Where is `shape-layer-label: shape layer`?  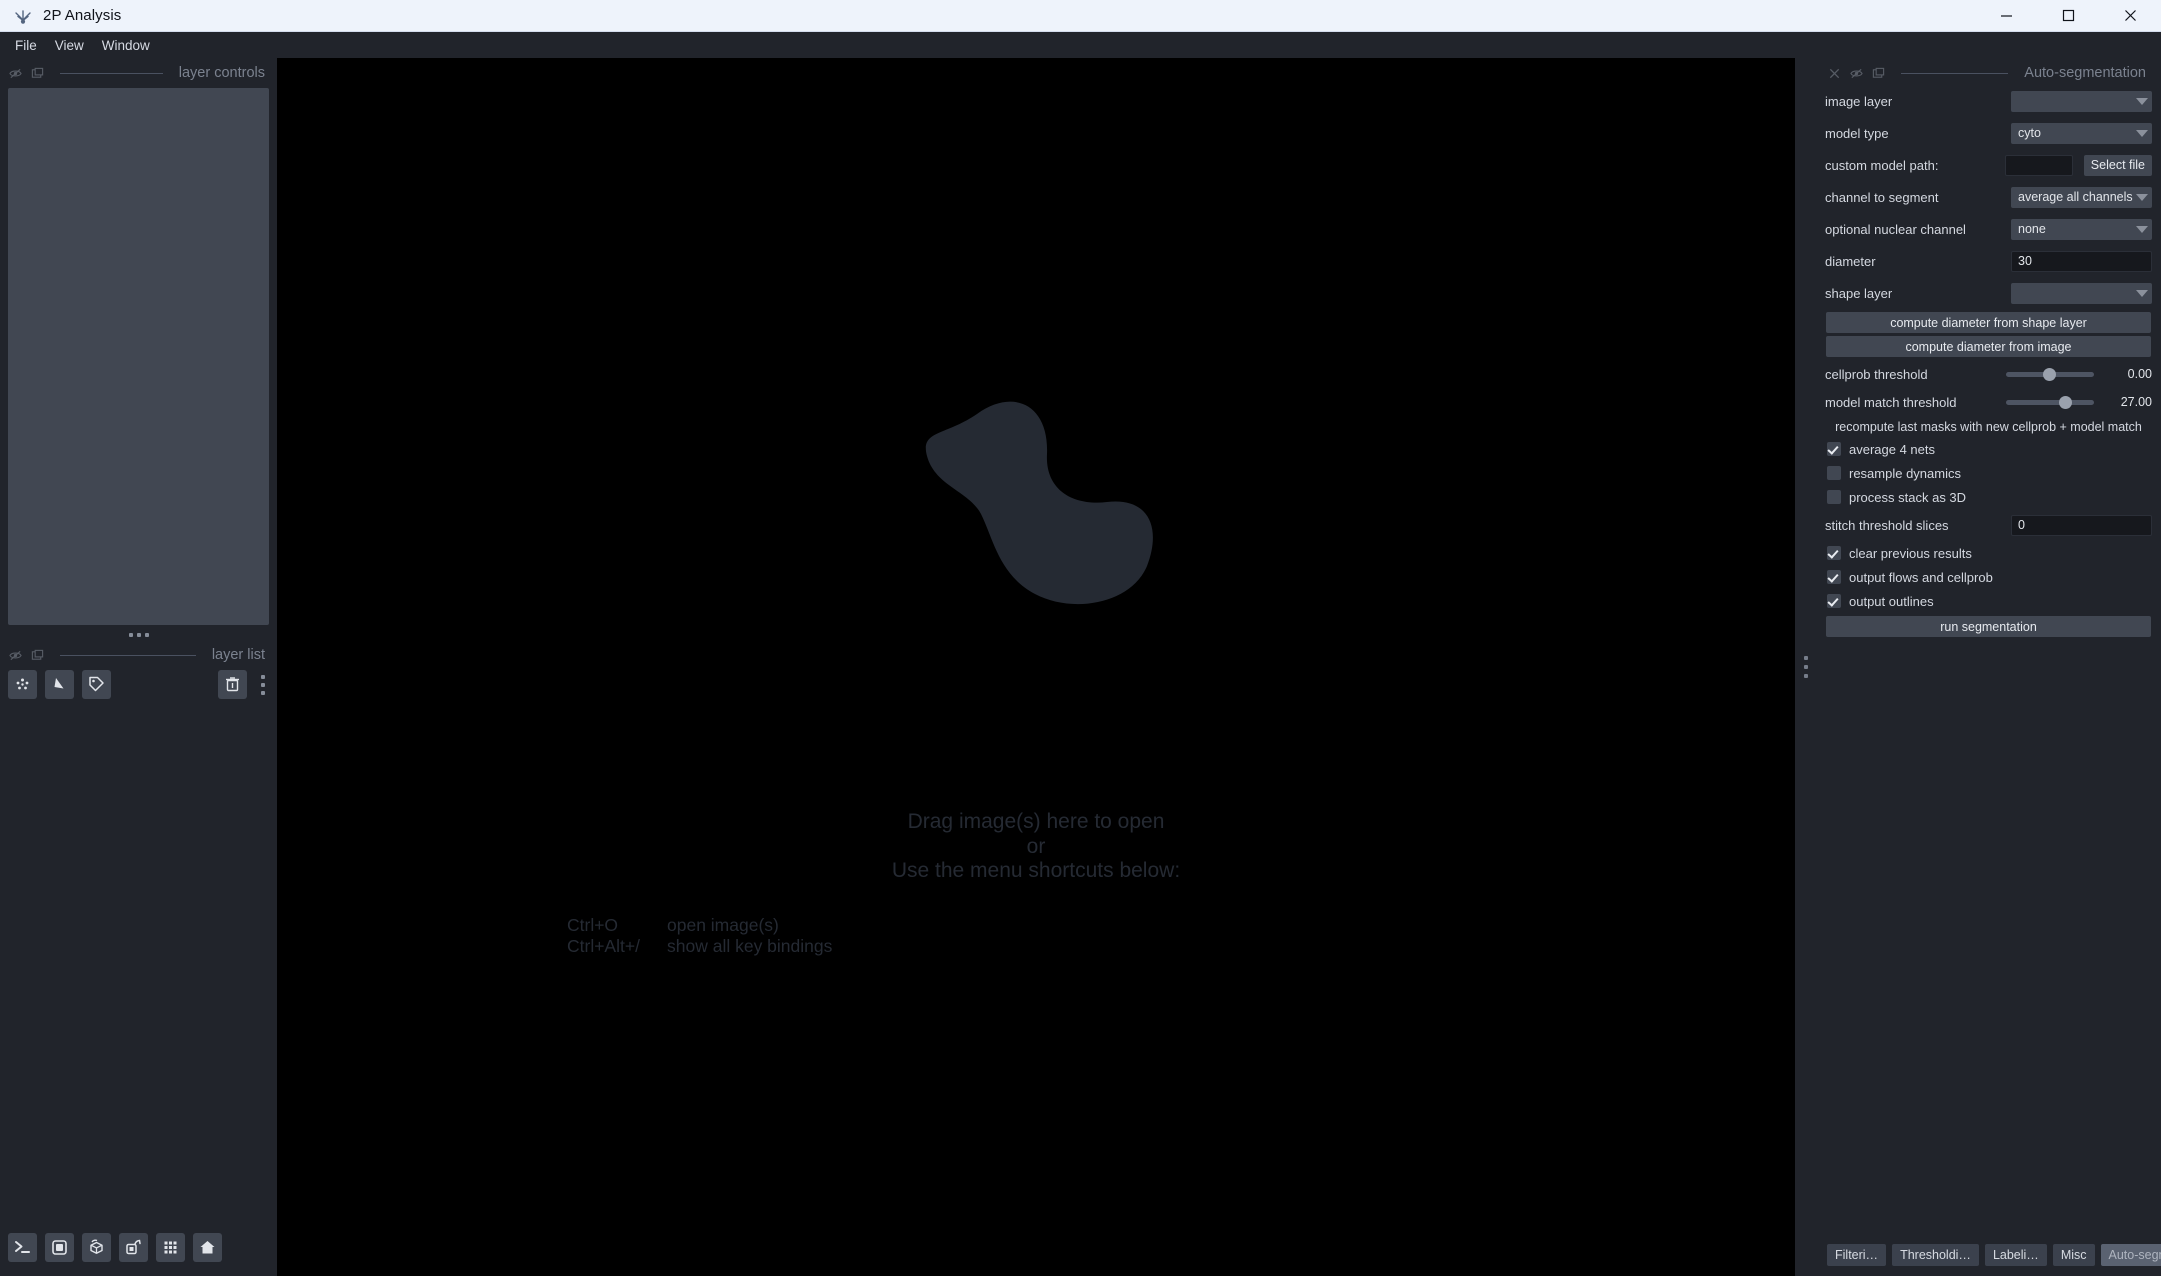 shape-layer-label: shape layer is located at coordinates (1859, 293).